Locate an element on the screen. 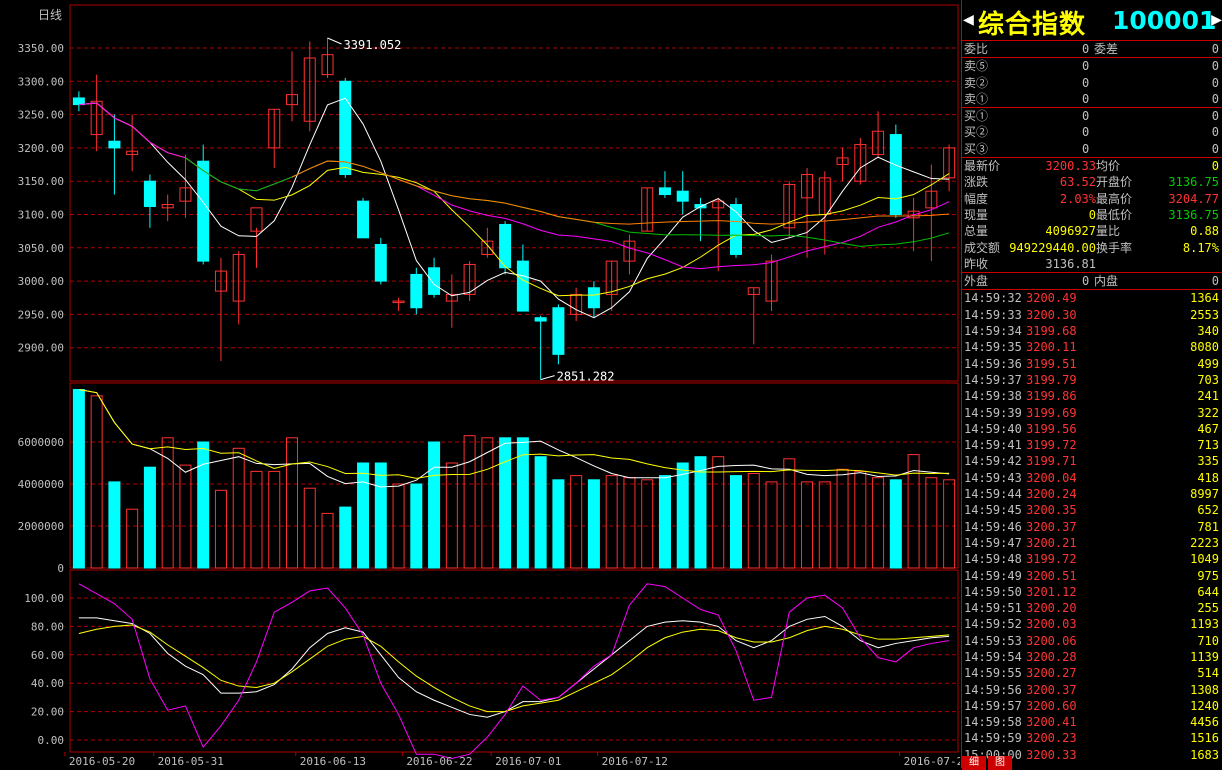 This screenshot has width=1222, height=770. next-arrow-icon: ▶ is located at coordinates (1216, 19).